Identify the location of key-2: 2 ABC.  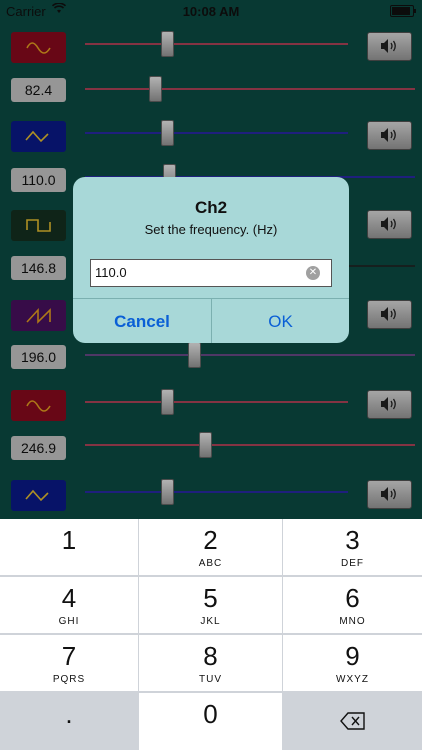
(210, 547).